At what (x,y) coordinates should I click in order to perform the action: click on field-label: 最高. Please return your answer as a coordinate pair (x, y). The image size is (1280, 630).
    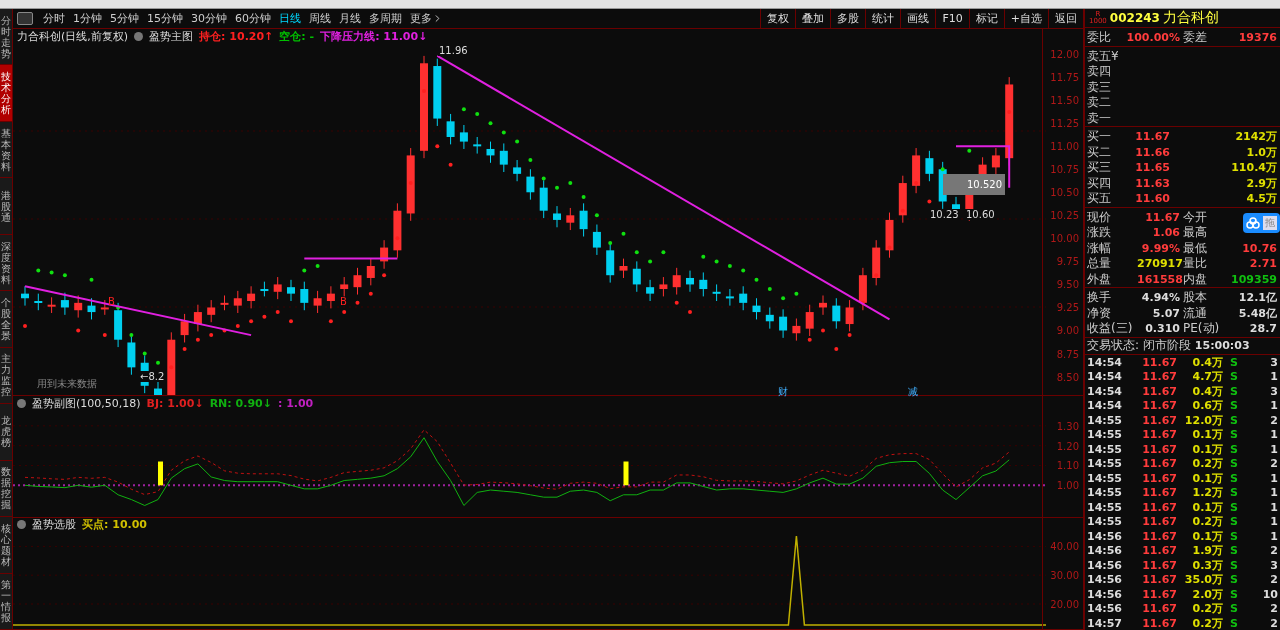
    Looking at the image, I should click on (1195, 232).